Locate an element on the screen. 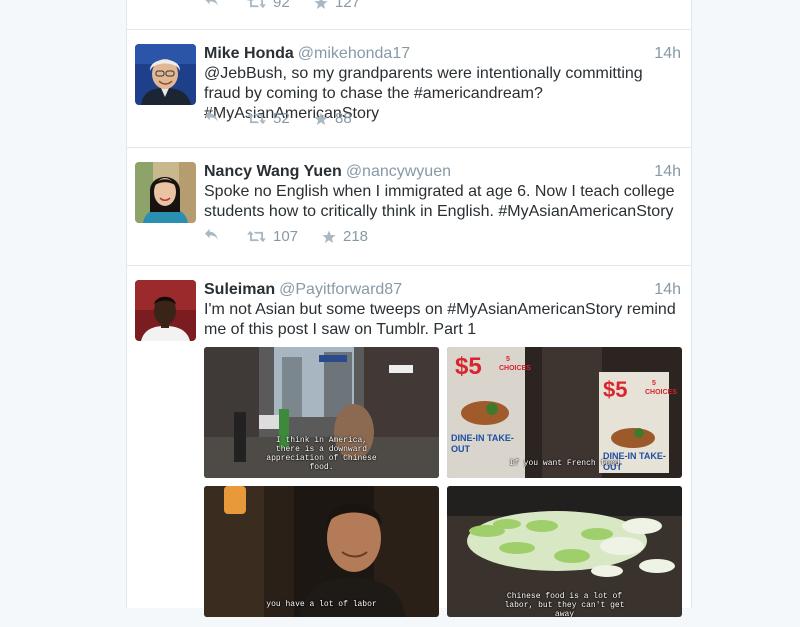 This screenshot has height=627, width=800. retweet-count: 107 is located at coordinates (286, 236).